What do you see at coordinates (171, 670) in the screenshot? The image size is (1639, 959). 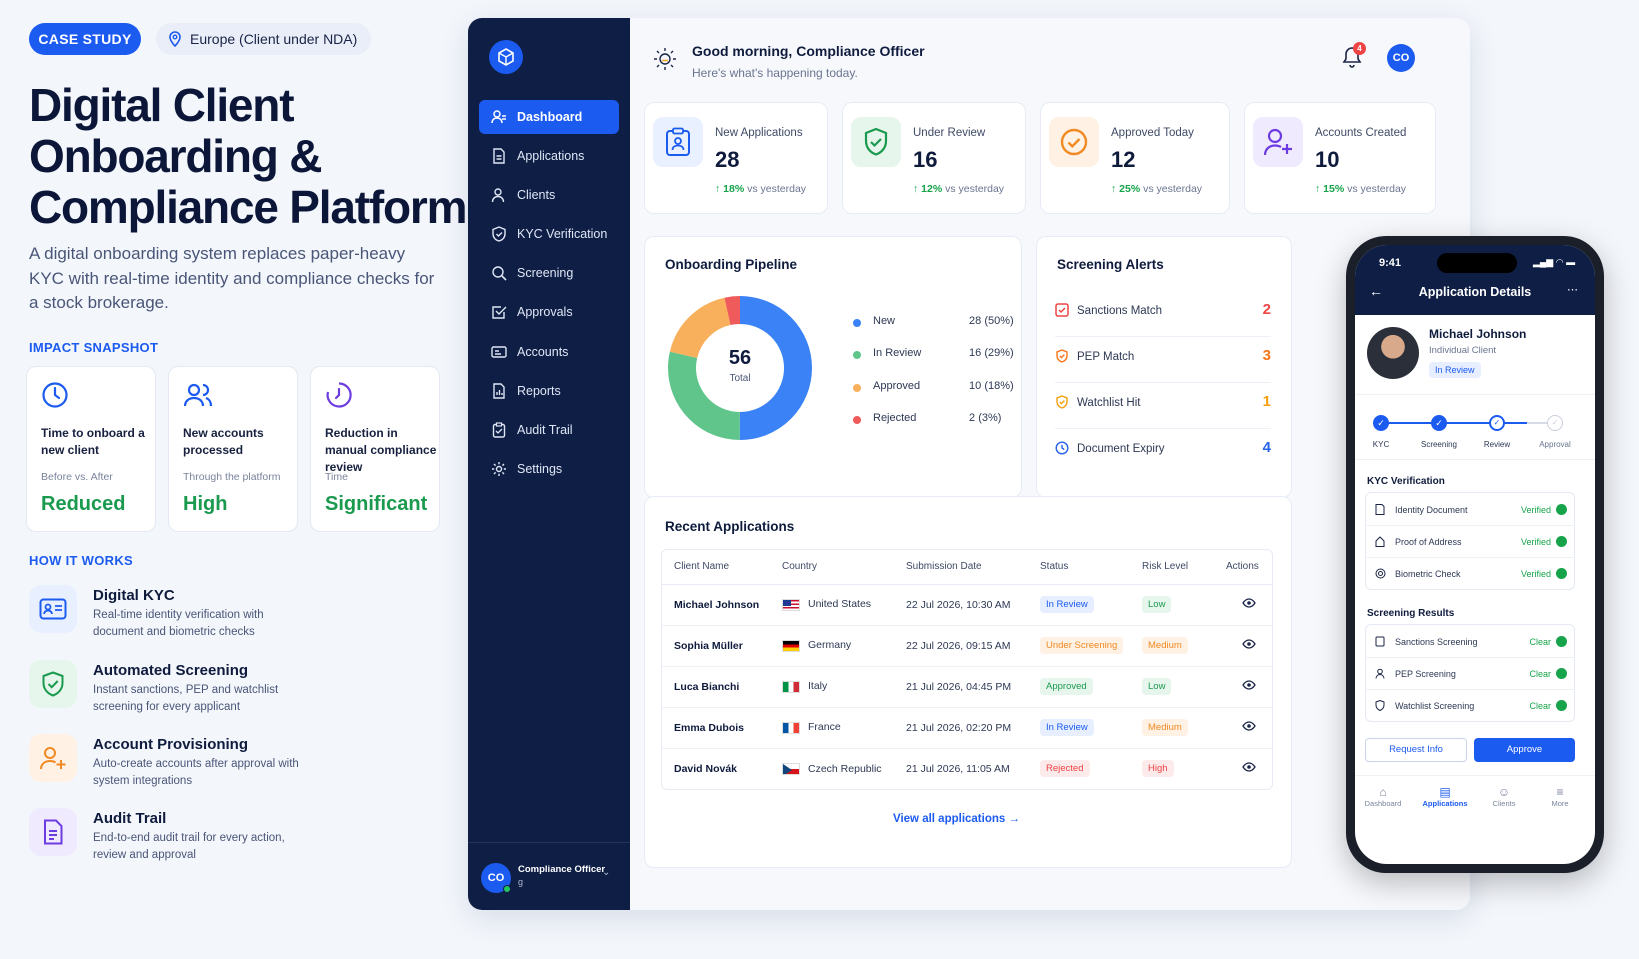 I see `how-title: Automated Screening` at bounding box center [171, 670].